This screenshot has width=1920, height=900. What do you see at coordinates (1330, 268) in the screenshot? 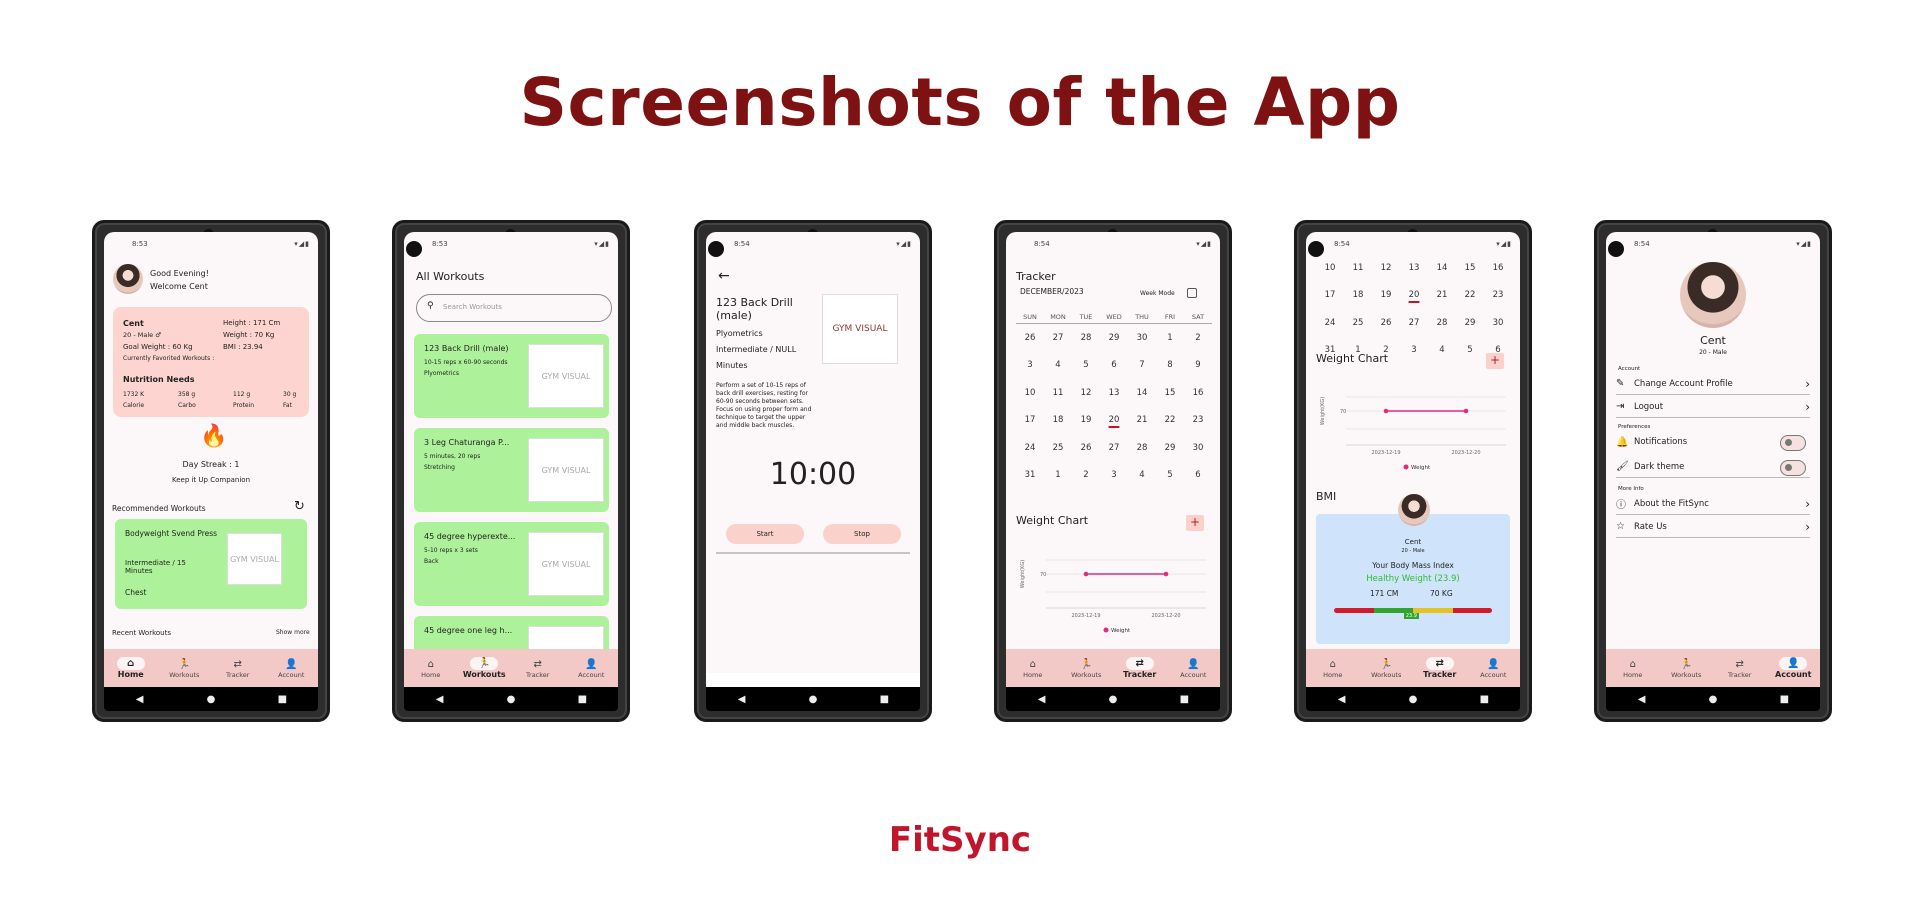
I see `calendar-day: 10` at bounding box center [1330, 268].